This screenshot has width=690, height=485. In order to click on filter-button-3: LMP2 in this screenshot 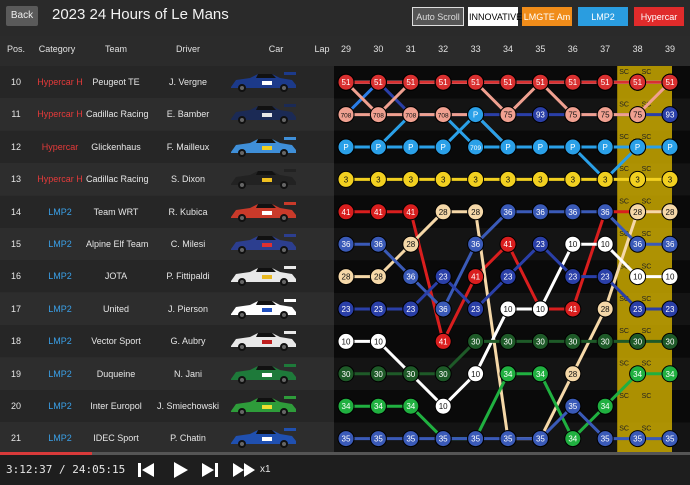, I will do `click(603, 16)`.